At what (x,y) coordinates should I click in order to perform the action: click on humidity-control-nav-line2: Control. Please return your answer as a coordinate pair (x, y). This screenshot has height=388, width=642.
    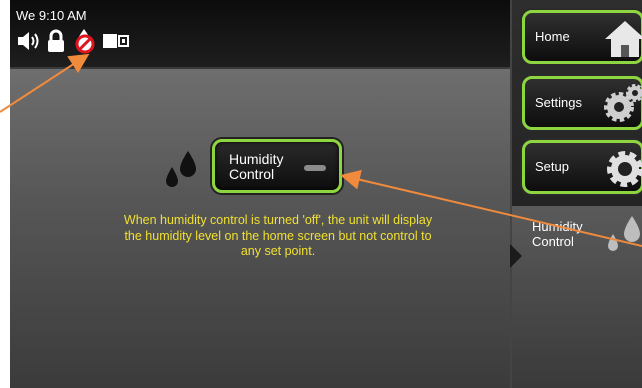
    Looking at the image, I should click on (553, 241).